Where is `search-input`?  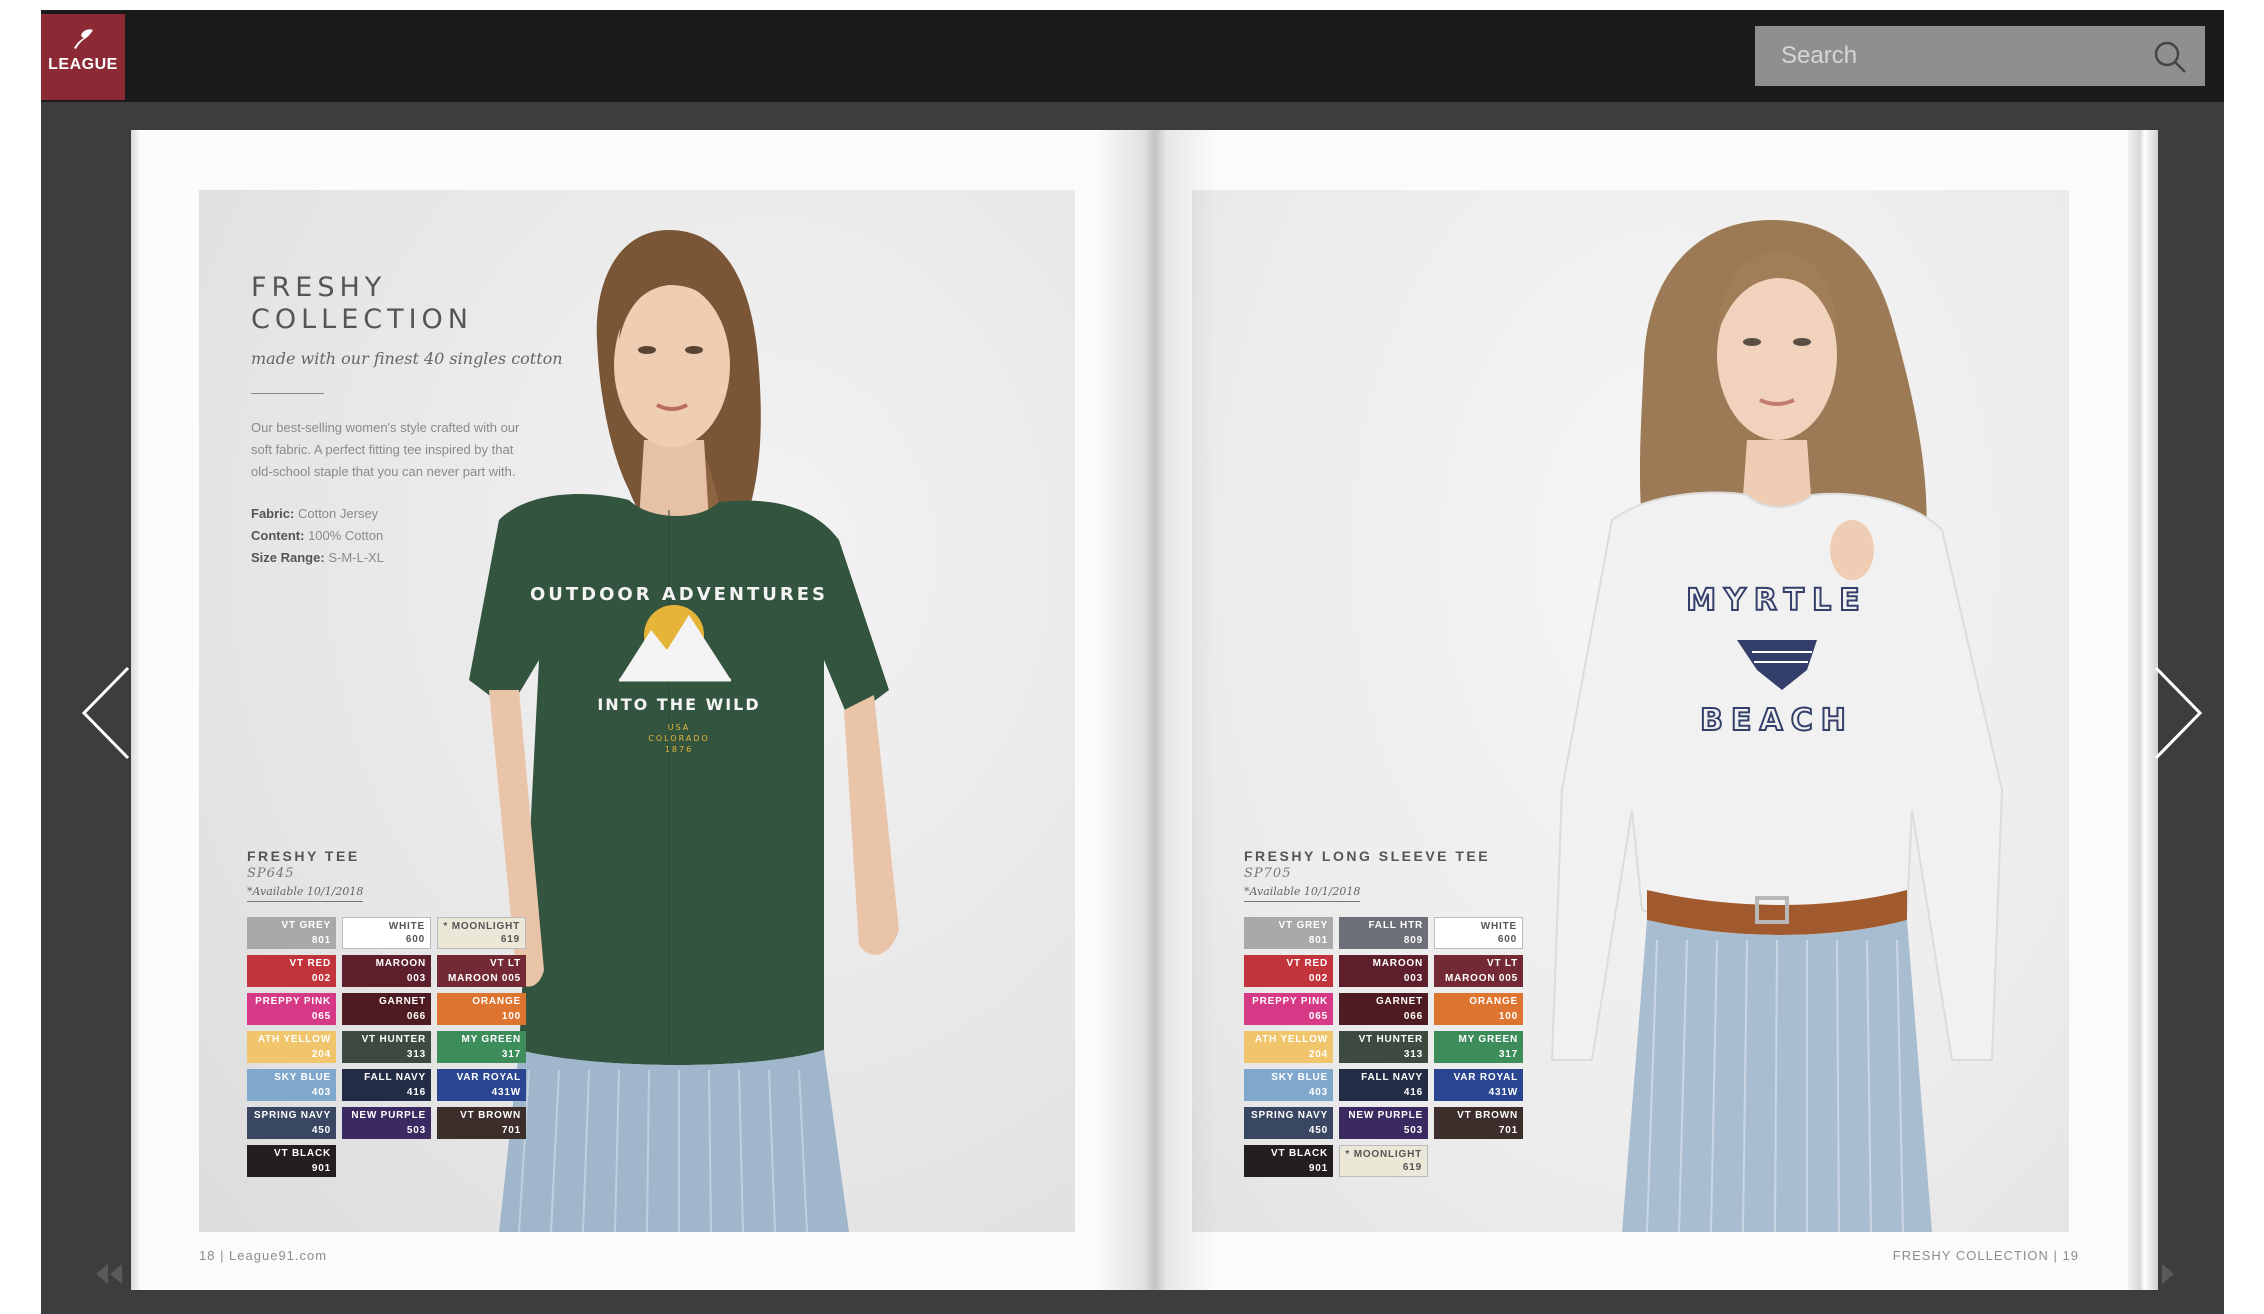
search-input is located at coordinates (1958, 56).